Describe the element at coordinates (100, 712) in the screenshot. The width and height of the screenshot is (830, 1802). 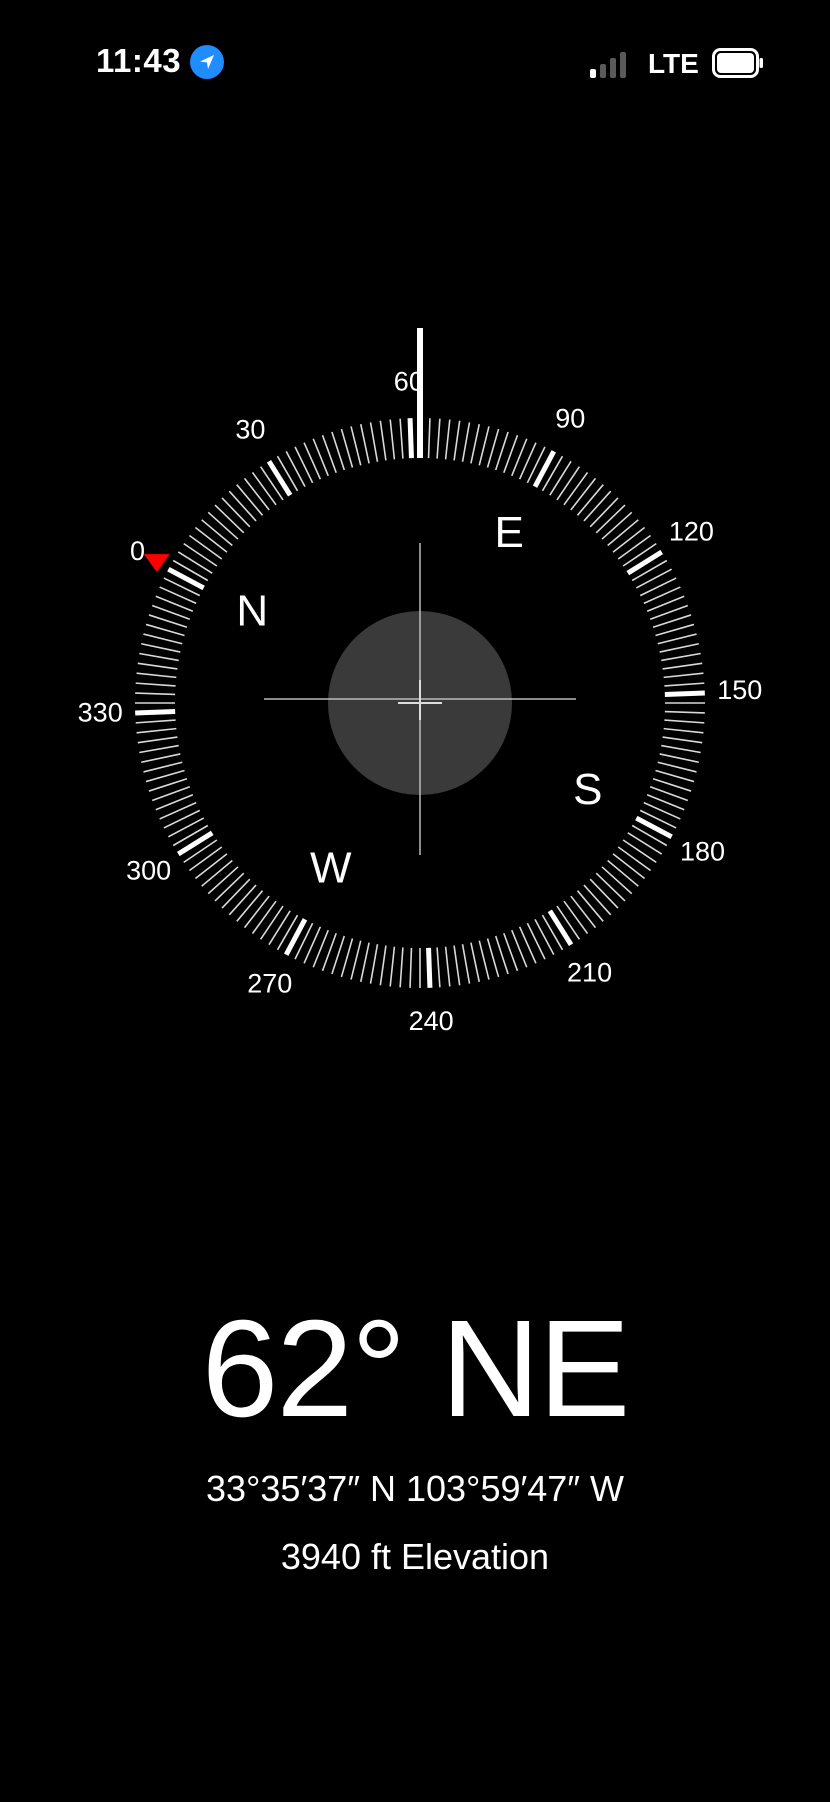
I see `compass-degree-label: 330` at that location.